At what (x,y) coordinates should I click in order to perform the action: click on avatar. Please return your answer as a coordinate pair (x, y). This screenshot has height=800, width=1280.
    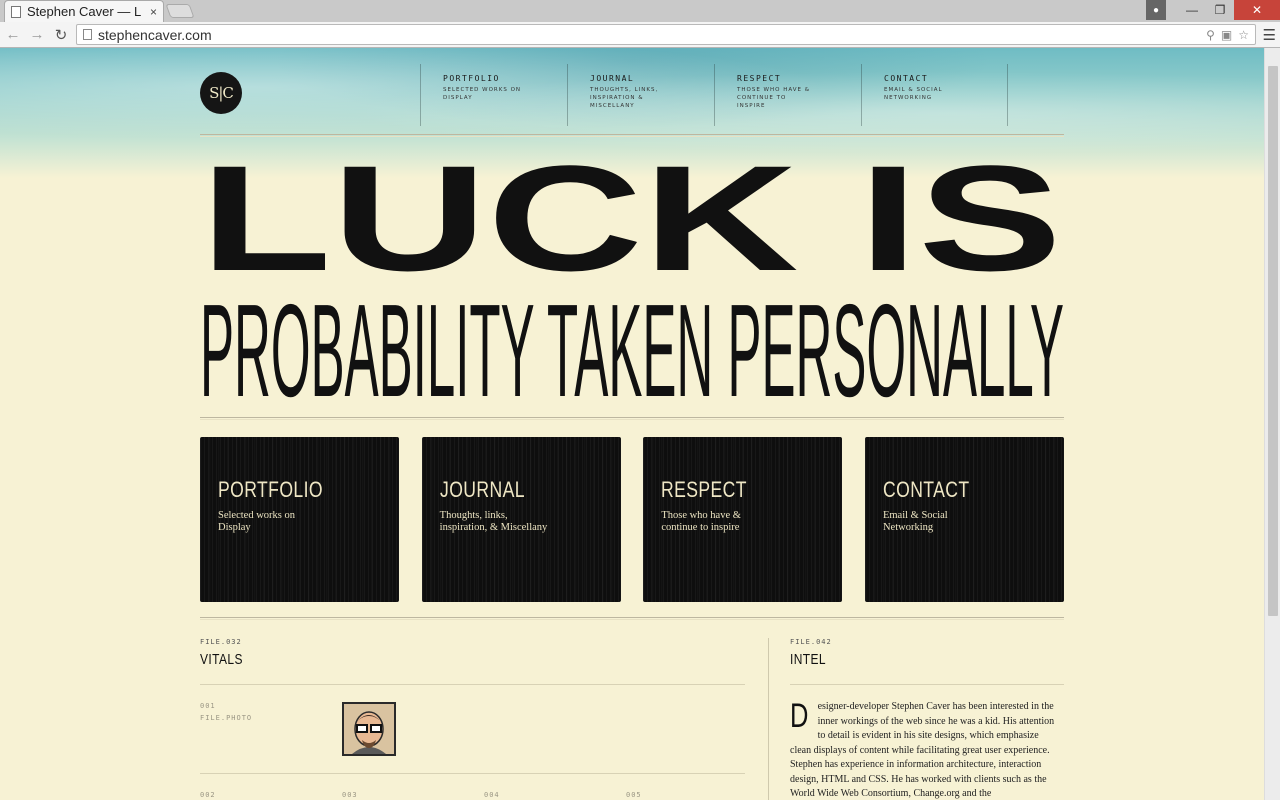
    Looking at the image, I should click on (369, 729).